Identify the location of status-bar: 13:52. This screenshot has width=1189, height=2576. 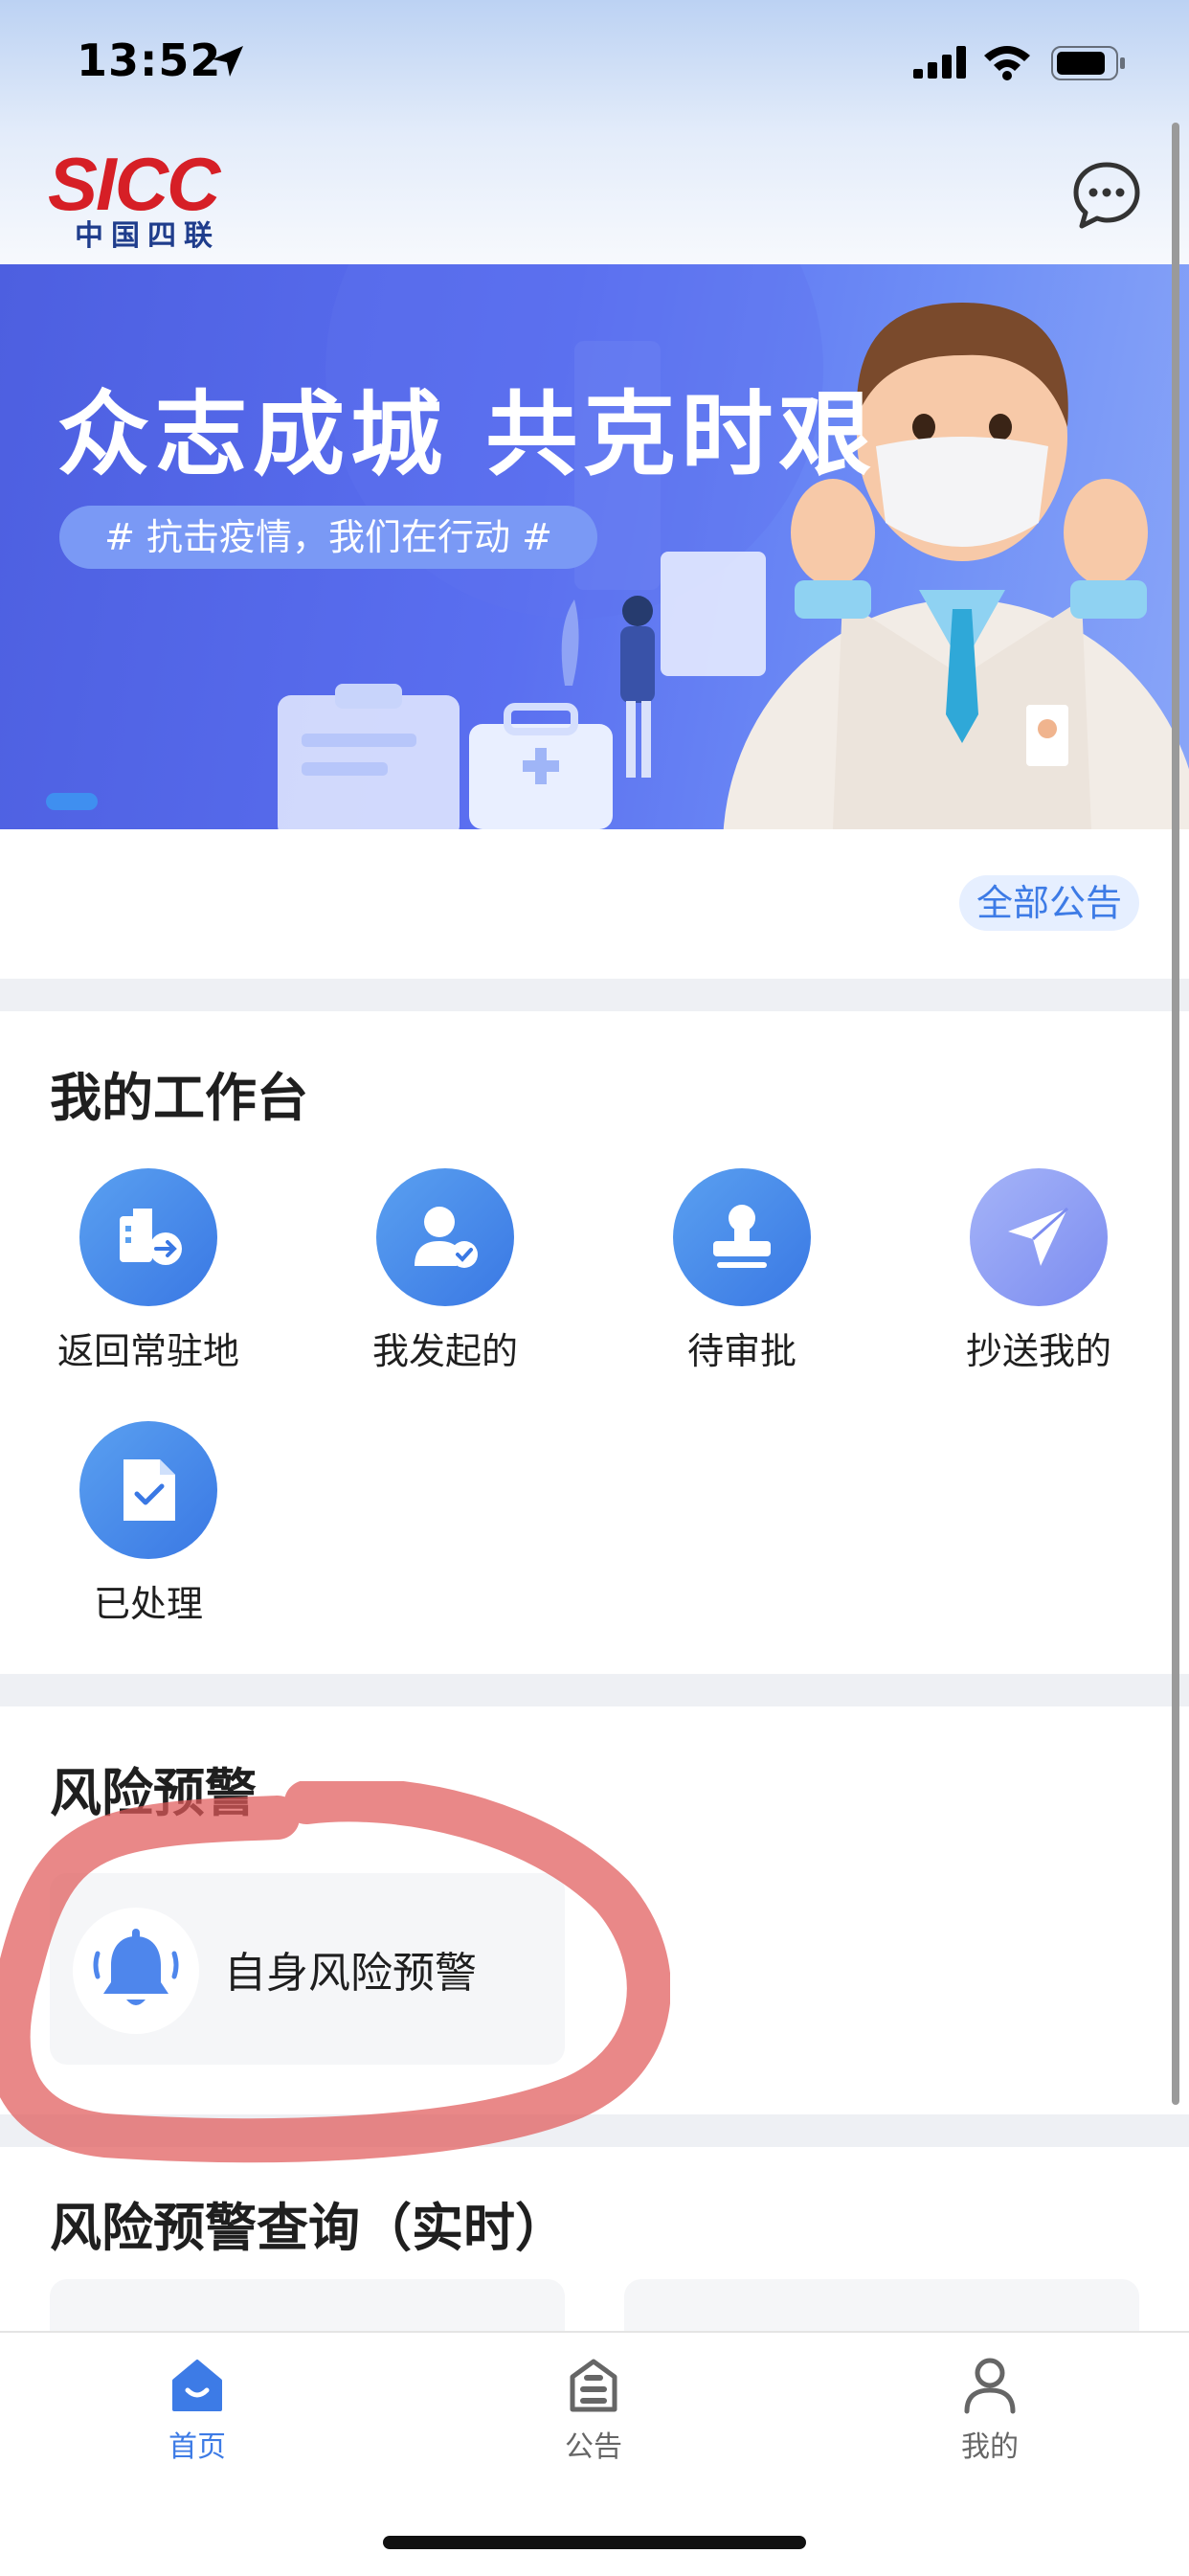
(594, 67).